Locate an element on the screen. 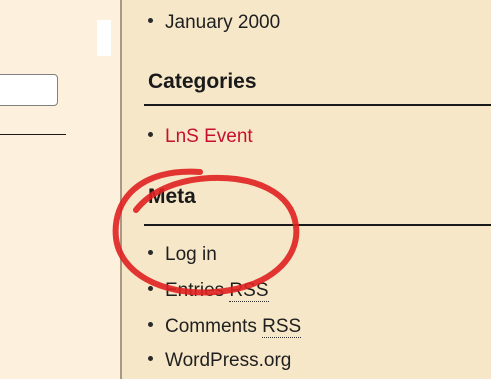 The image size is (491, 379). category-item-lns-event: LnS Event is located at coordinates (200, 137).